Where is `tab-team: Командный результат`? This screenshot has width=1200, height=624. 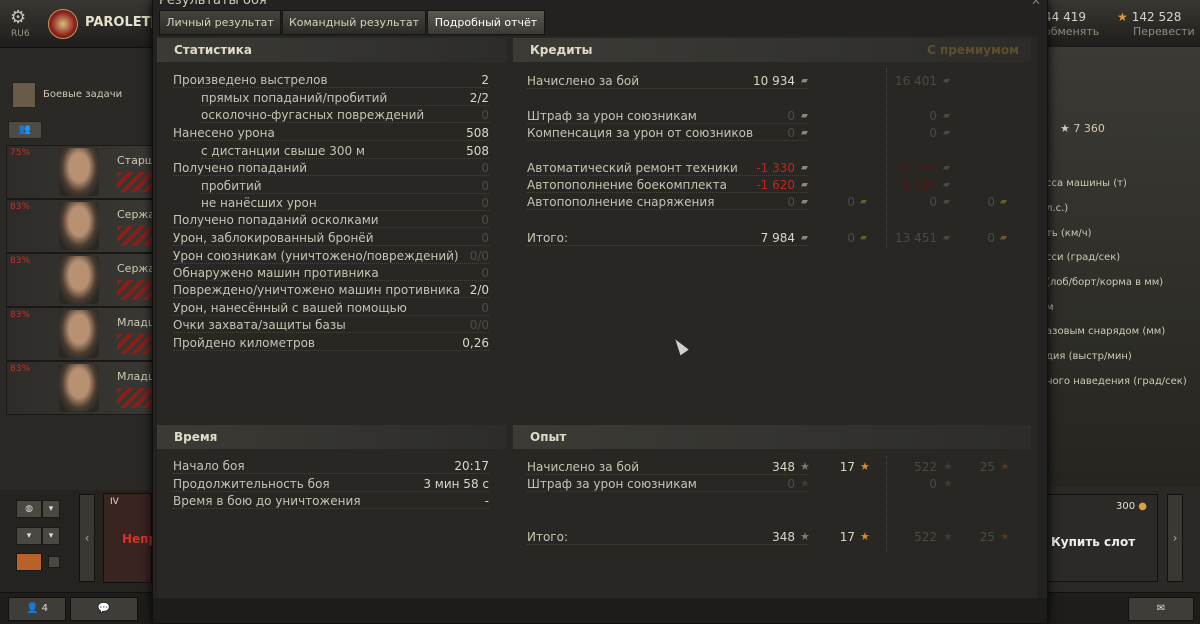
tab-team: Командный результат is located at coordinates (354, 22).